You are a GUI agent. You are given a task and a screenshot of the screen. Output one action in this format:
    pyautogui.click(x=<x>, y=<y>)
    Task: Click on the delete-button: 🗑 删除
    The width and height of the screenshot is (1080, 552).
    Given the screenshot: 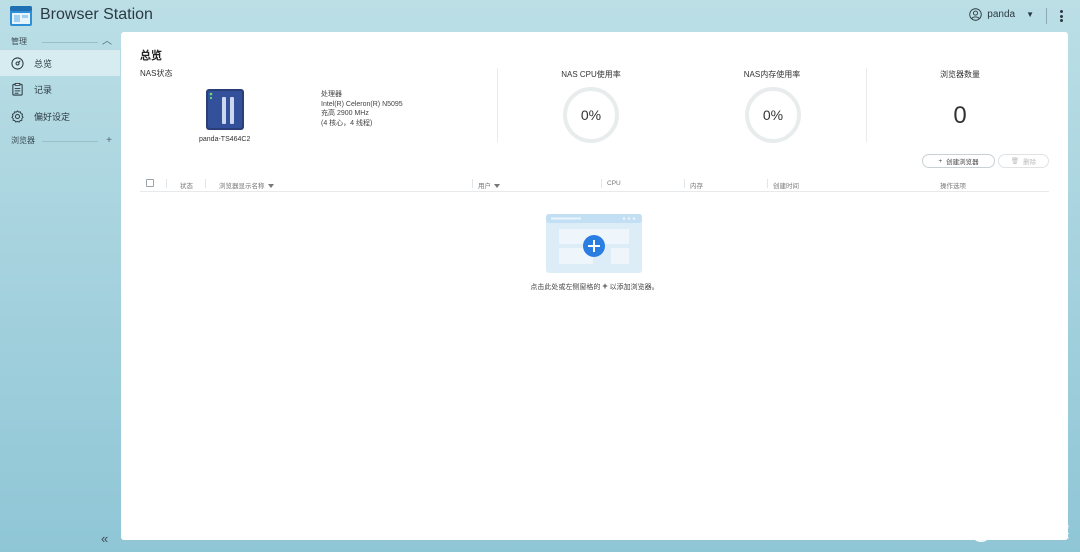 What is the action you would take?
    pyautogui.click(x=1023, y=161)
    